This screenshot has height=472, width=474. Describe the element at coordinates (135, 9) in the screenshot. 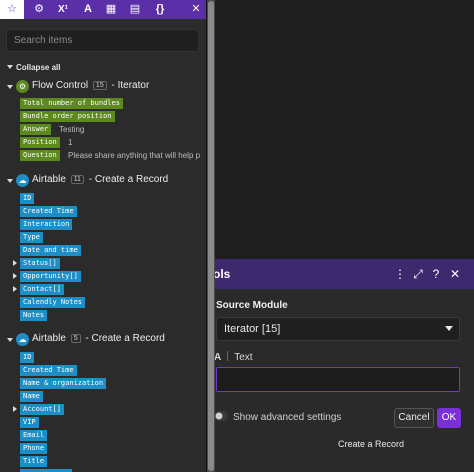

I see `table-icon: ▤` at that location.